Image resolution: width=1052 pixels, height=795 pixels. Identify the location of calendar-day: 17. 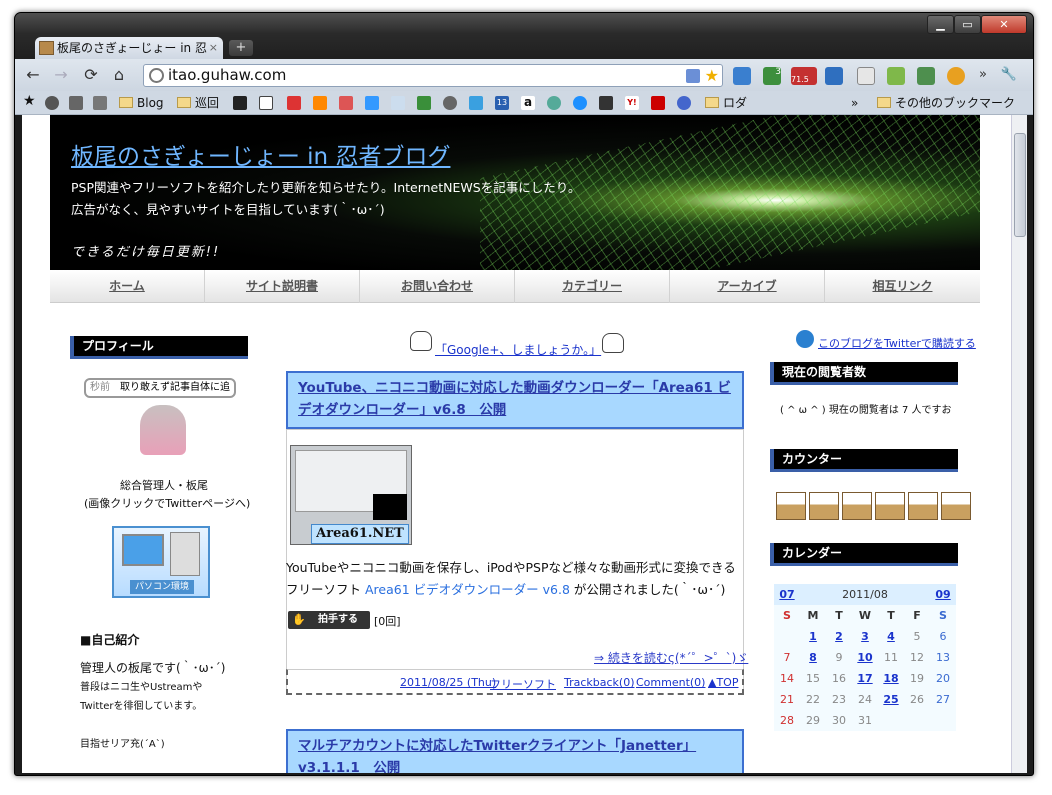
(865, 678).